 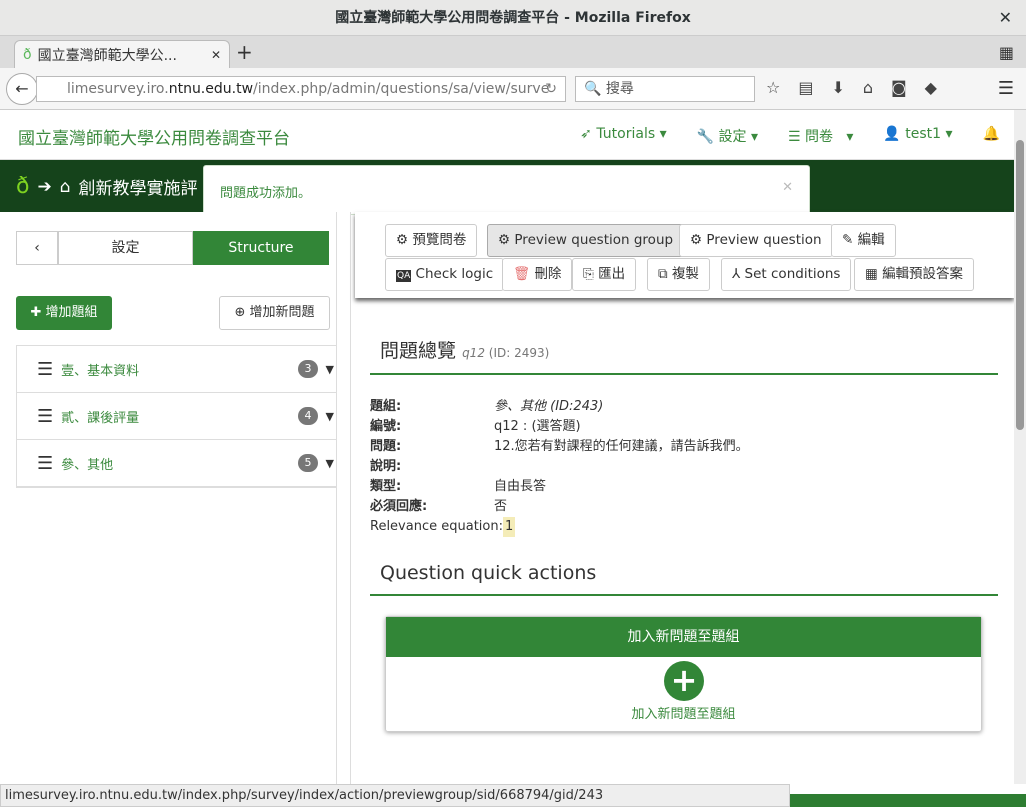 I want to click on preview-group-button: ⚙ Preview question group, so click(x=586, y=240).